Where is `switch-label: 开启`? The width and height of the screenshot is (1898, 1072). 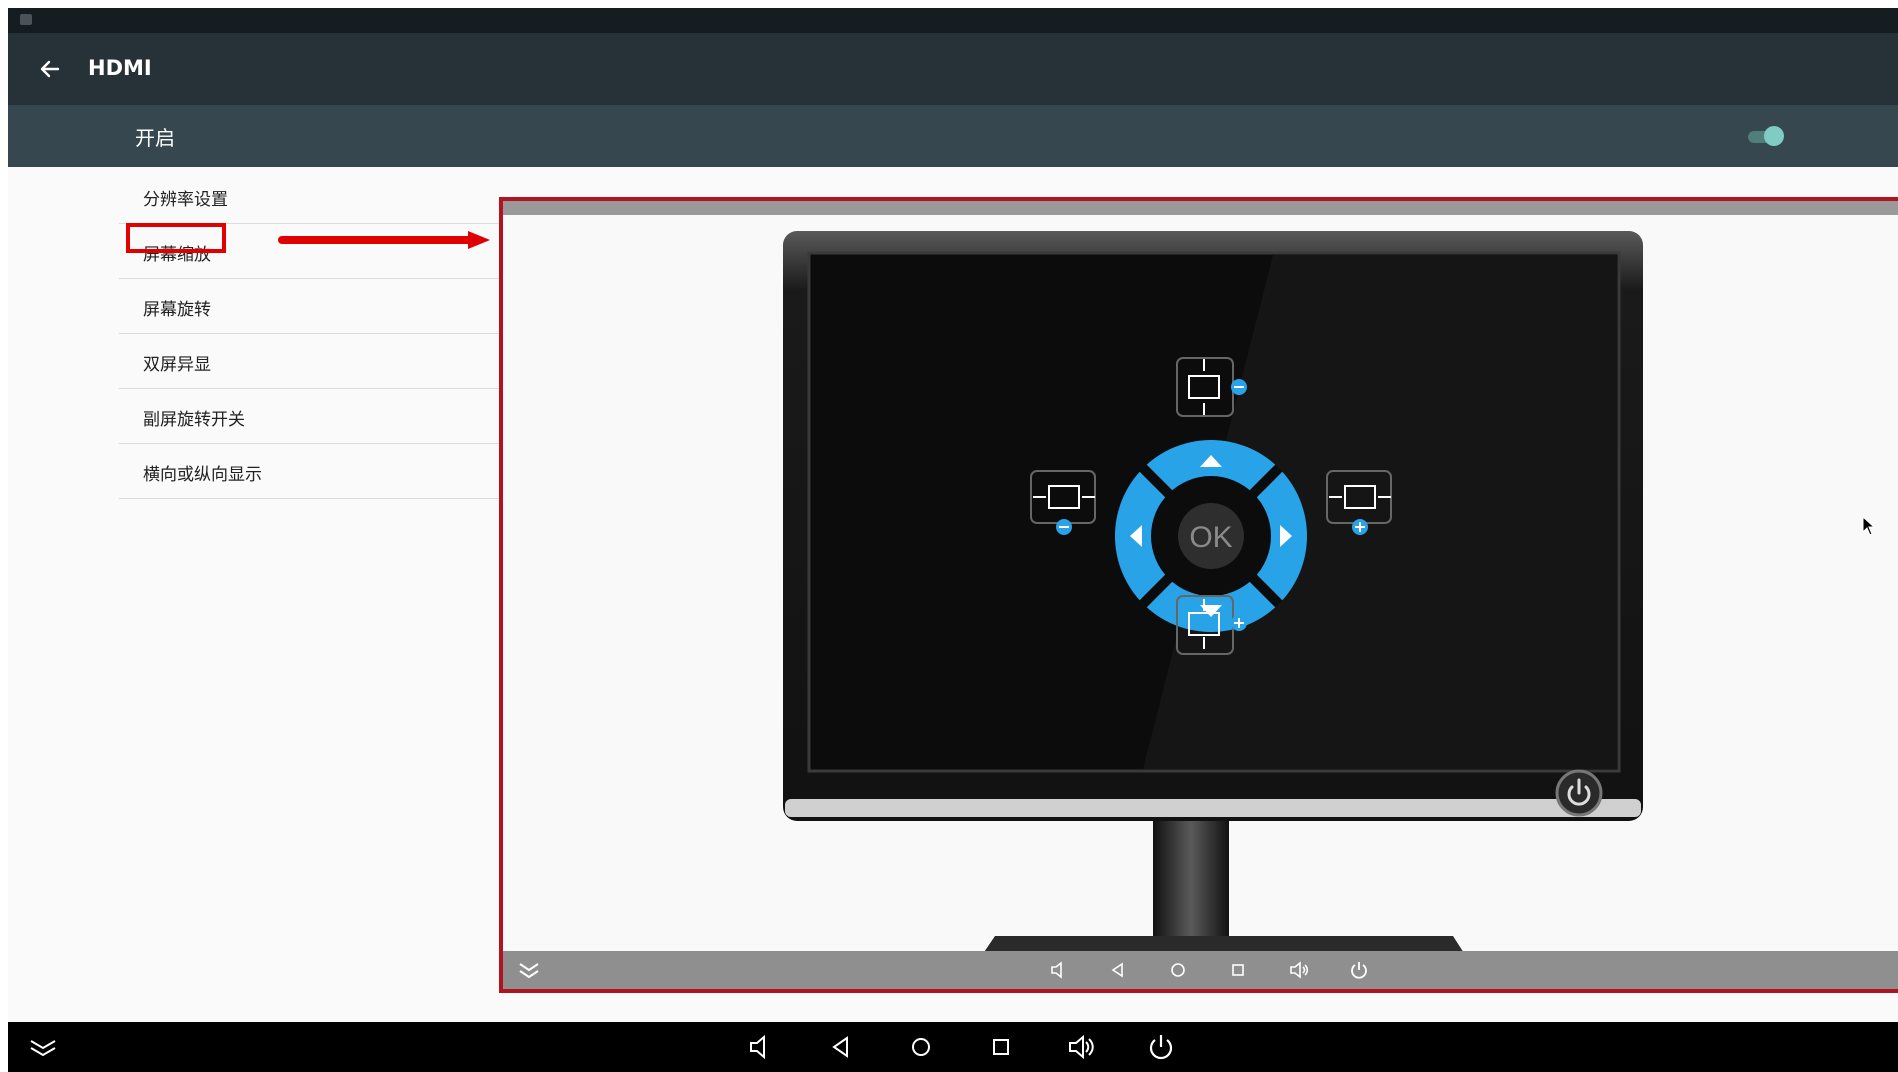 switch-label: 开启 is located at coordinates (155, 138).